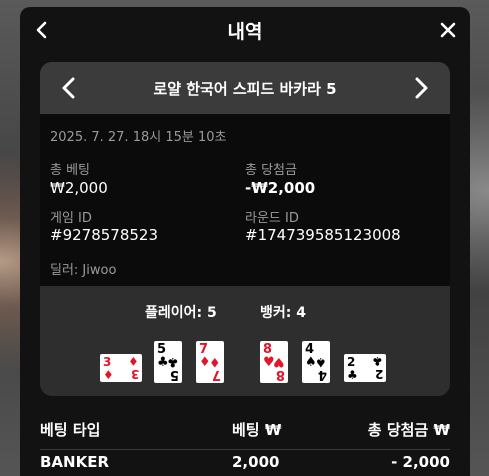 This screenshot has width=489, height=476. Describe the element at coordinates (279, 361) in the screenshot. I see `card-suit: ♥` at that location.